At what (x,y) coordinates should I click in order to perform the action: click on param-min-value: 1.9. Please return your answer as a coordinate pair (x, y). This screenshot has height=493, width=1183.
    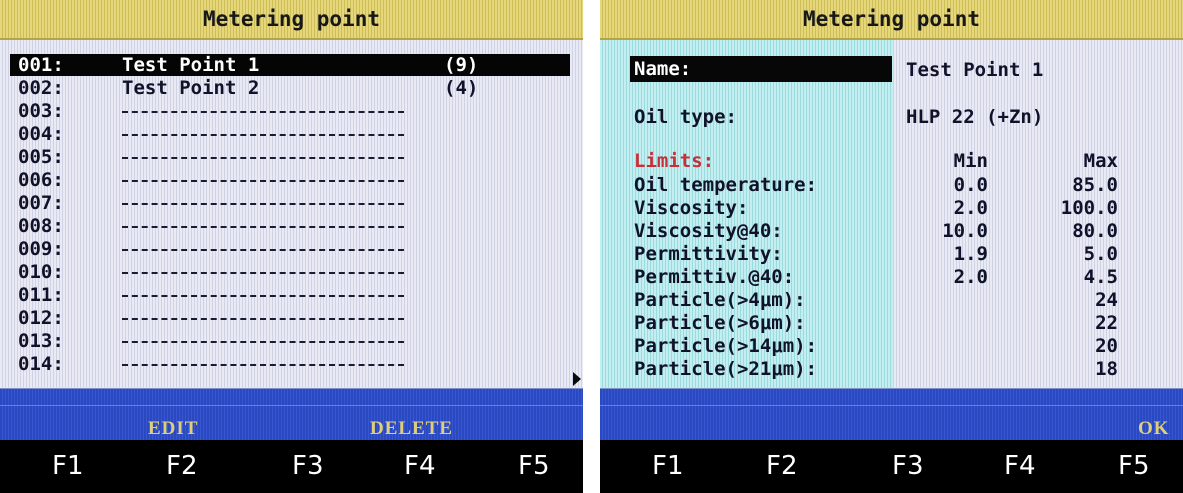
    Looking at the image, I should click on (944, 254).